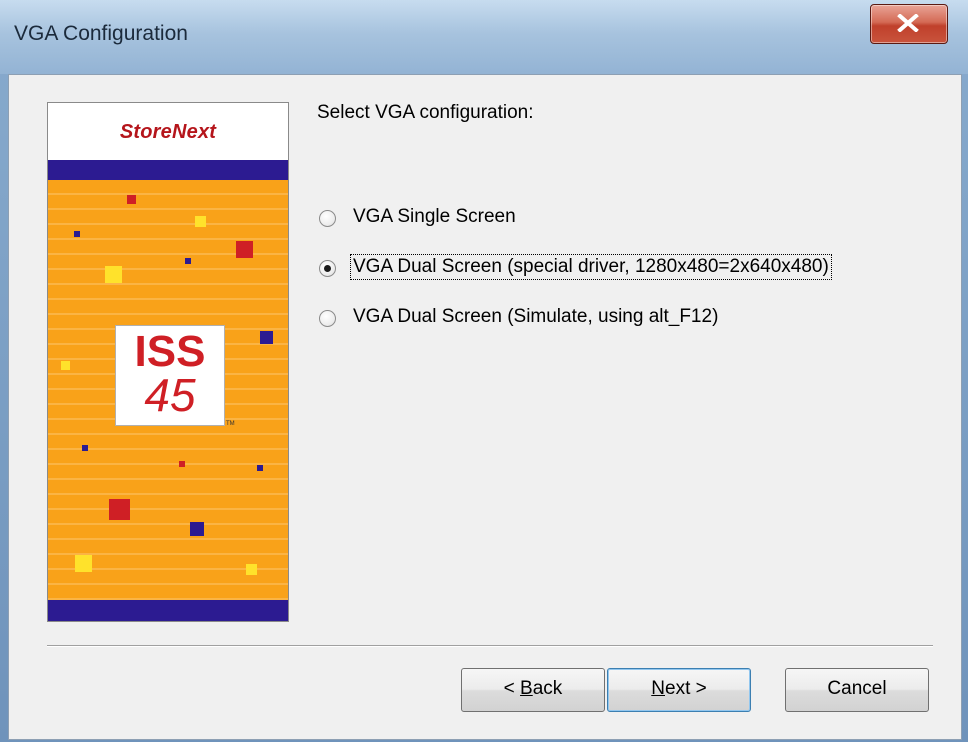  I want to click on next-button: Next >, so click(679, 690).